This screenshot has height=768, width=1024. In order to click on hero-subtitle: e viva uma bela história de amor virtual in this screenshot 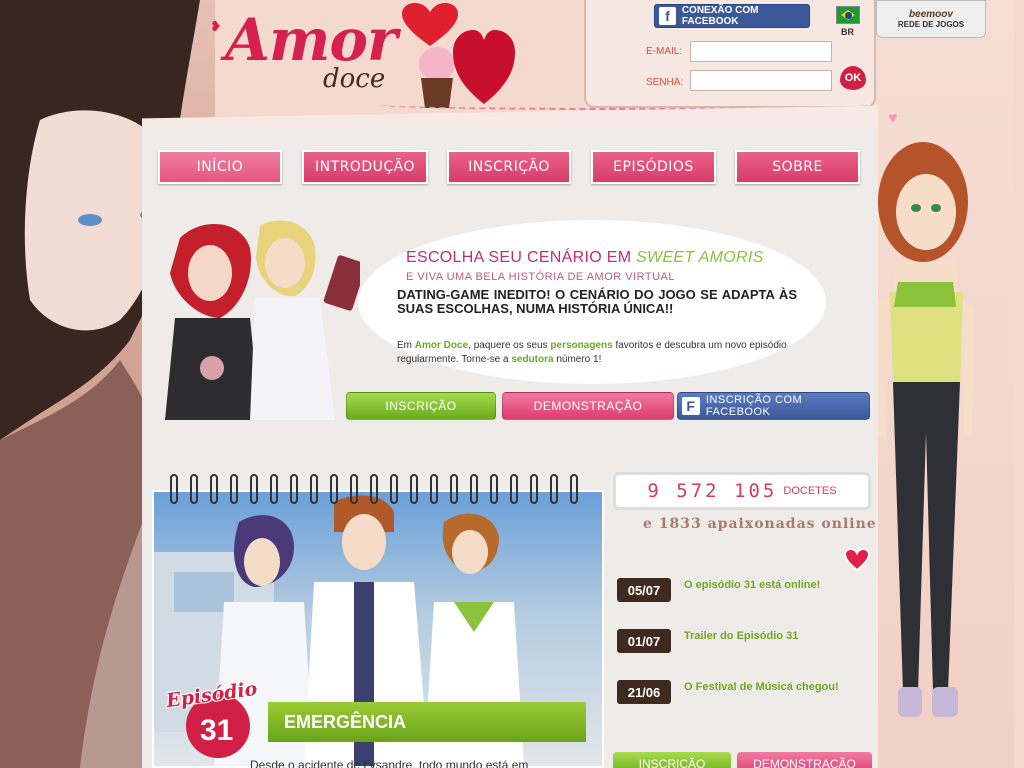, I will do `click(541, 277)`.